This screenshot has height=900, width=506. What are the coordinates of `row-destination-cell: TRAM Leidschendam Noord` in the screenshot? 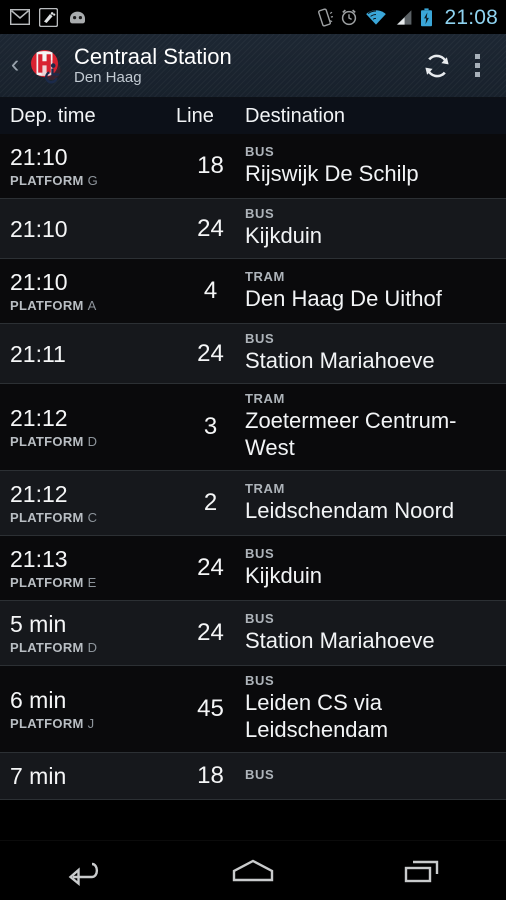 It's located at (375, 503).